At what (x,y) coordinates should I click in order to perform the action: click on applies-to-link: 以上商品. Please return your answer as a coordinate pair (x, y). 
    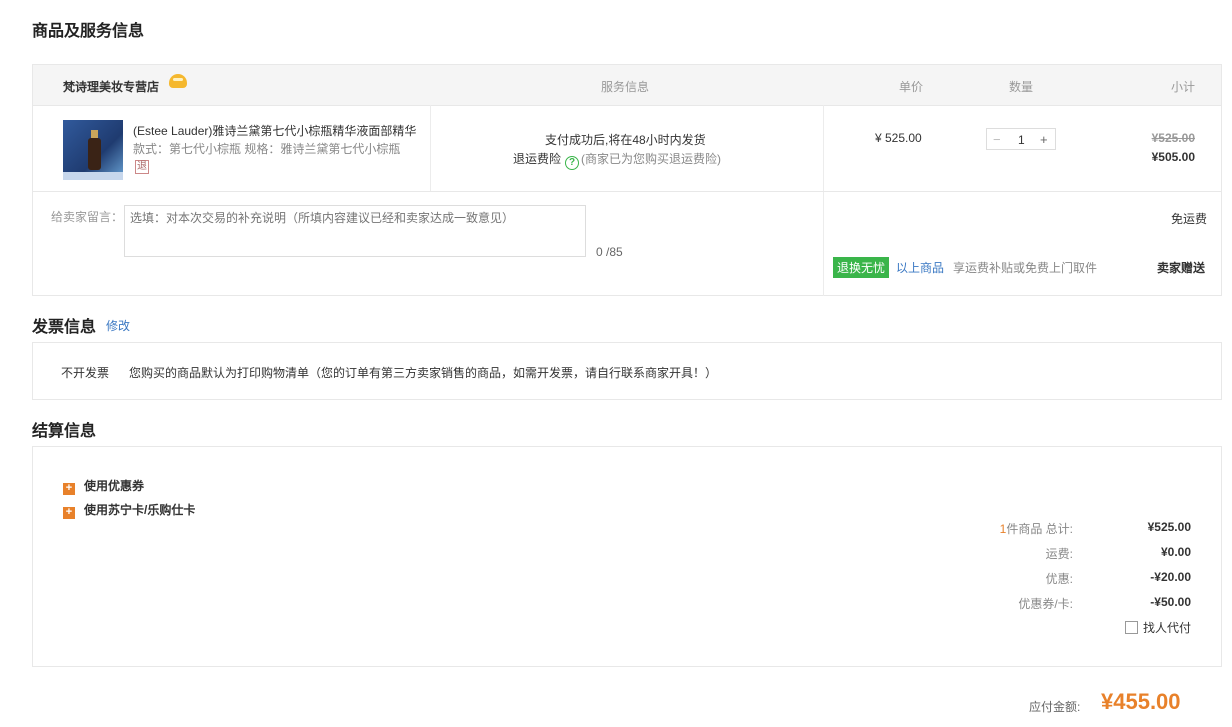
    Looking at the image, I should click on (920, 267).